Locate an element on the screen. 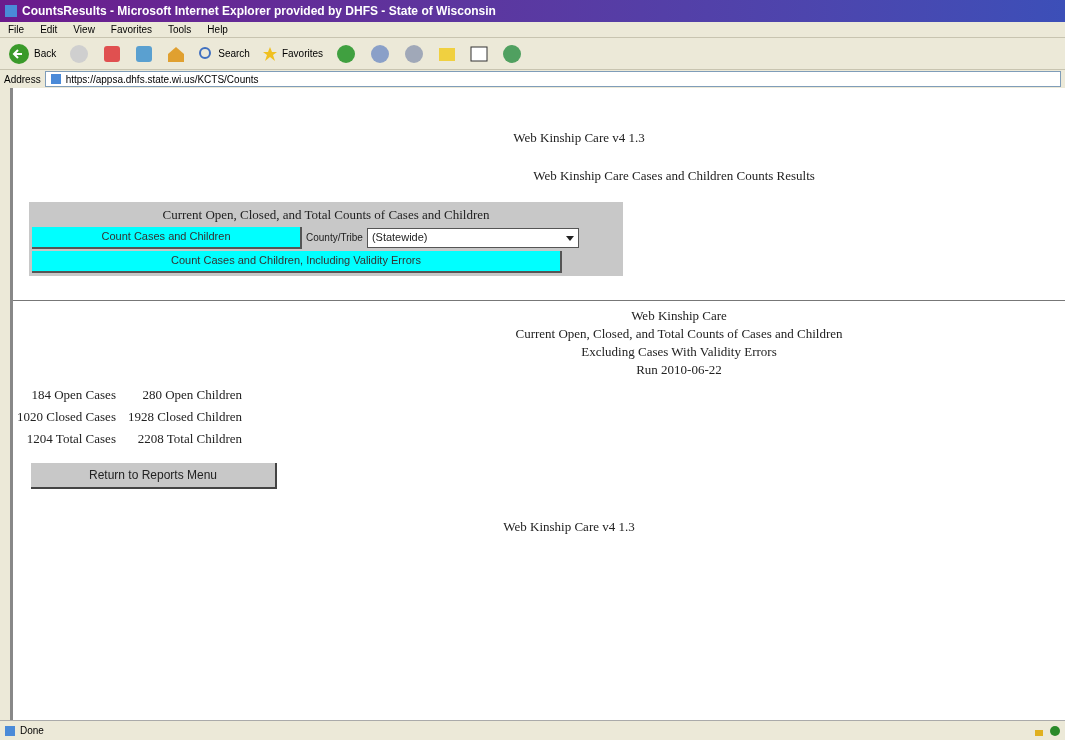 Image resolution: width=1065 pixels, height=740 pixels. report-title-line: Current Open, Closed, and Total Counts of Cases and Children is located at coordinates (679, 333).